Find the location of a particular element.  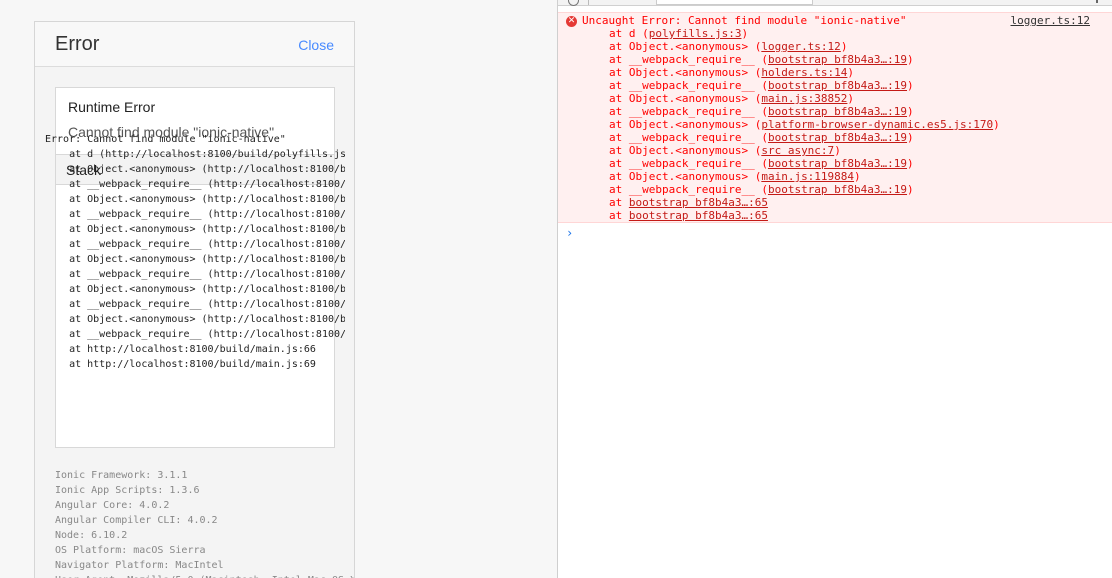

console-trace-line: at Object.<anonymous> (holders.ts:14) is located at coordinates (804, 72).